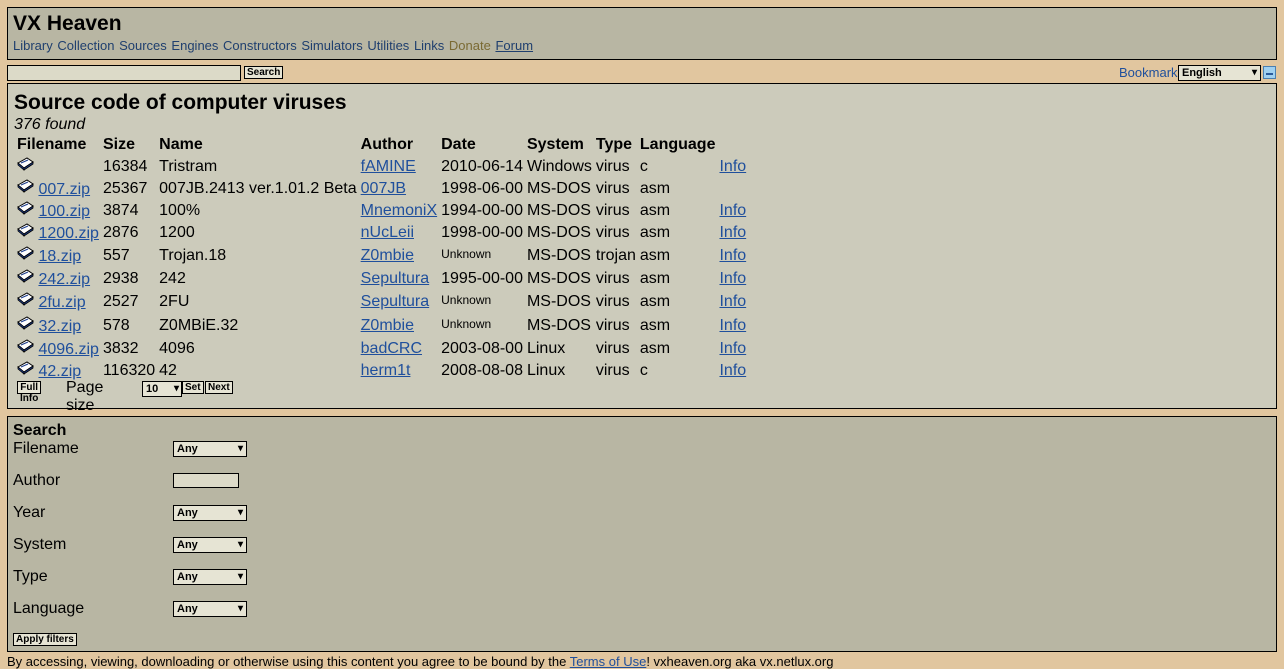 The image size is (1284, 669). What do you see at coordinates (124, 73) in the screenshot?
I see `search-input` at bounding box center [124, 73].